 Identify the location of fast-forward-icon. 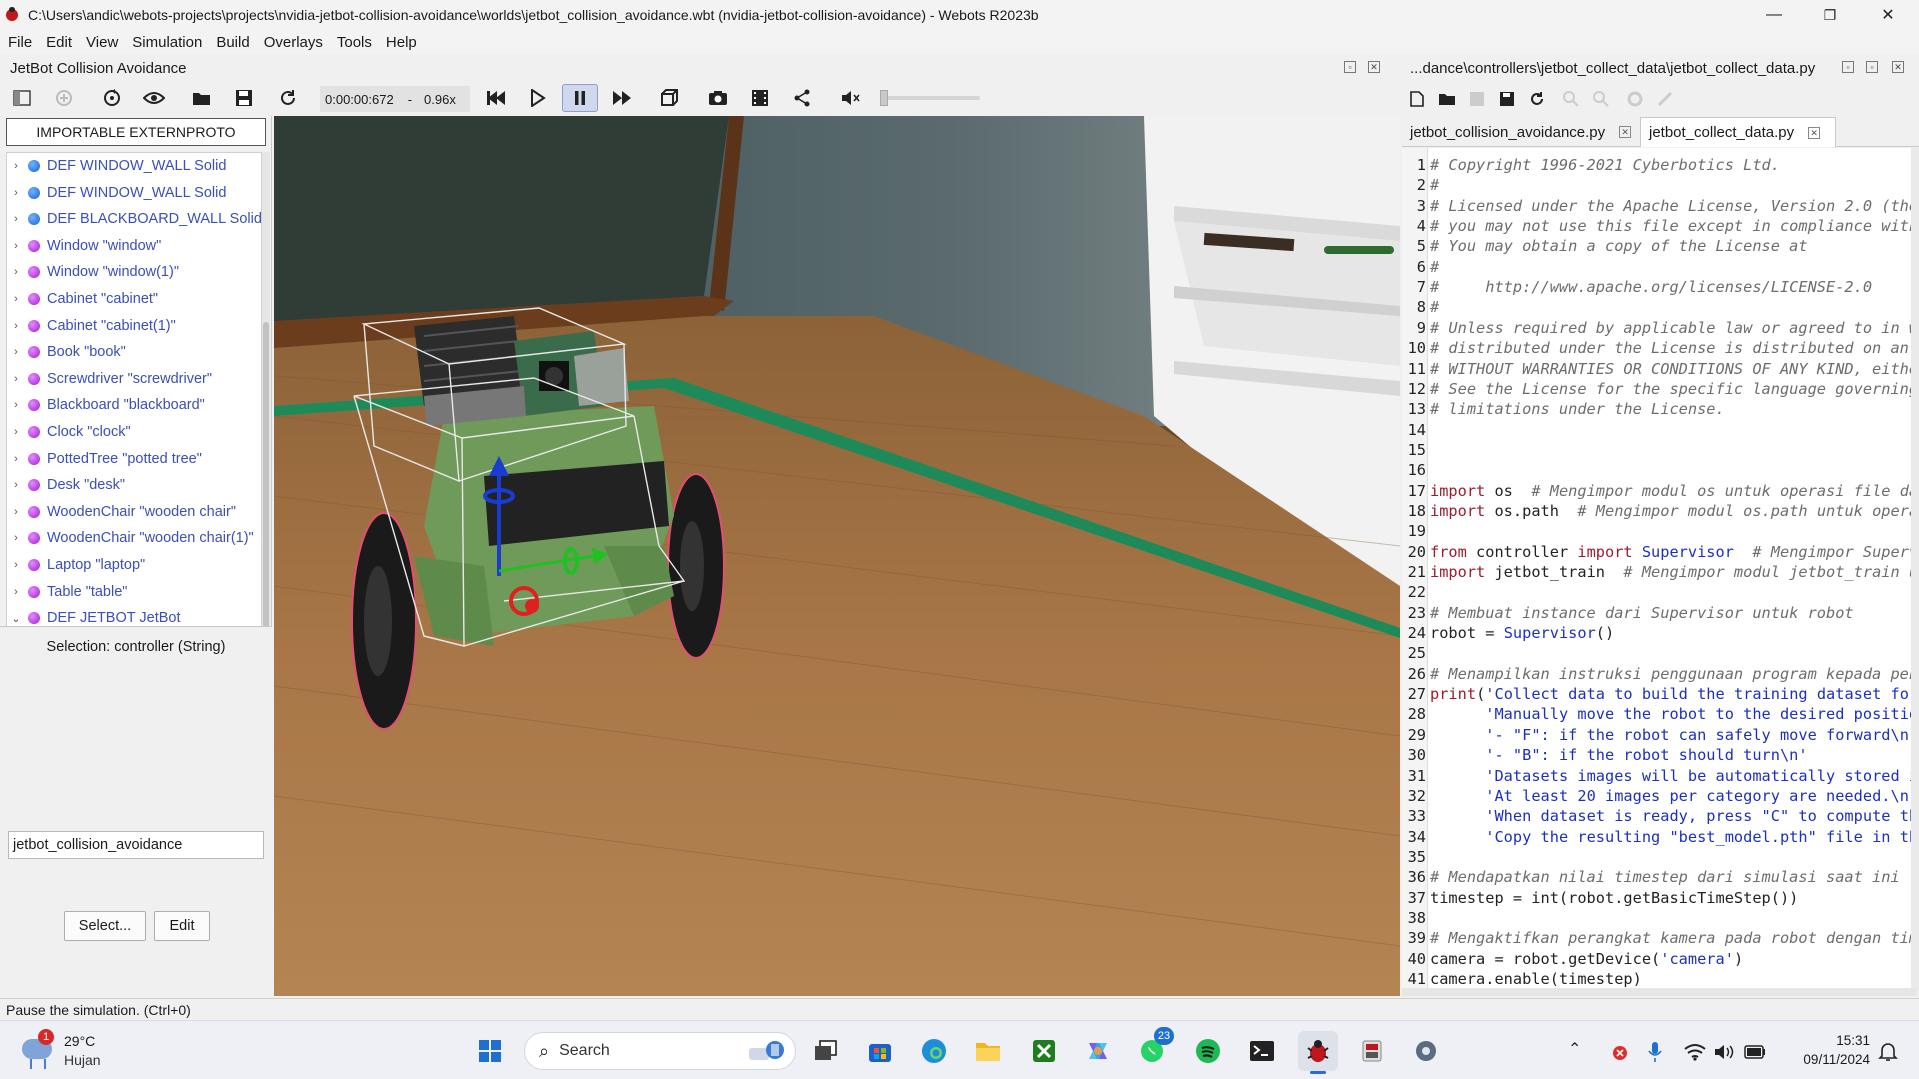
(622, 98).